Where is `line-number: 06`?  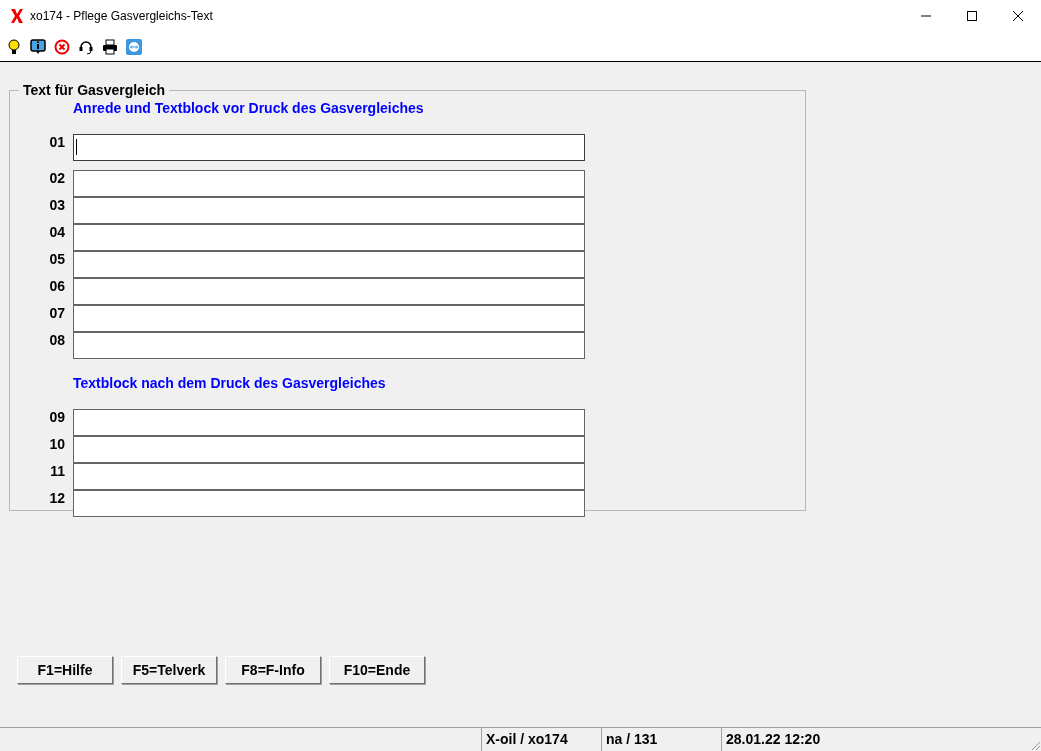
line-number: 06 is located at coordinates (56, 286).